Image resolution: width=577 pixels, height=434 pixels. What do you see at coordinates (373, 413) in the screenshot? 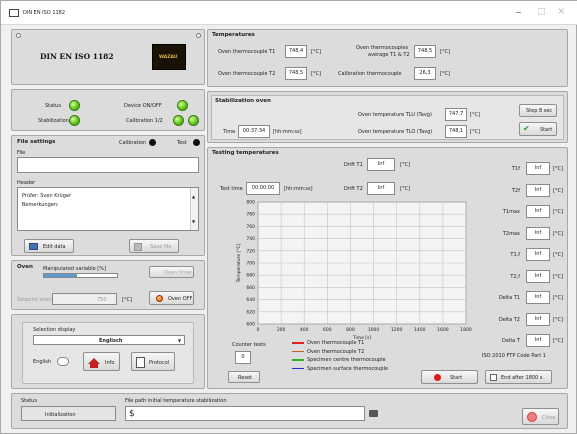
I see `folder-icon` at bounding box center [373, 413].